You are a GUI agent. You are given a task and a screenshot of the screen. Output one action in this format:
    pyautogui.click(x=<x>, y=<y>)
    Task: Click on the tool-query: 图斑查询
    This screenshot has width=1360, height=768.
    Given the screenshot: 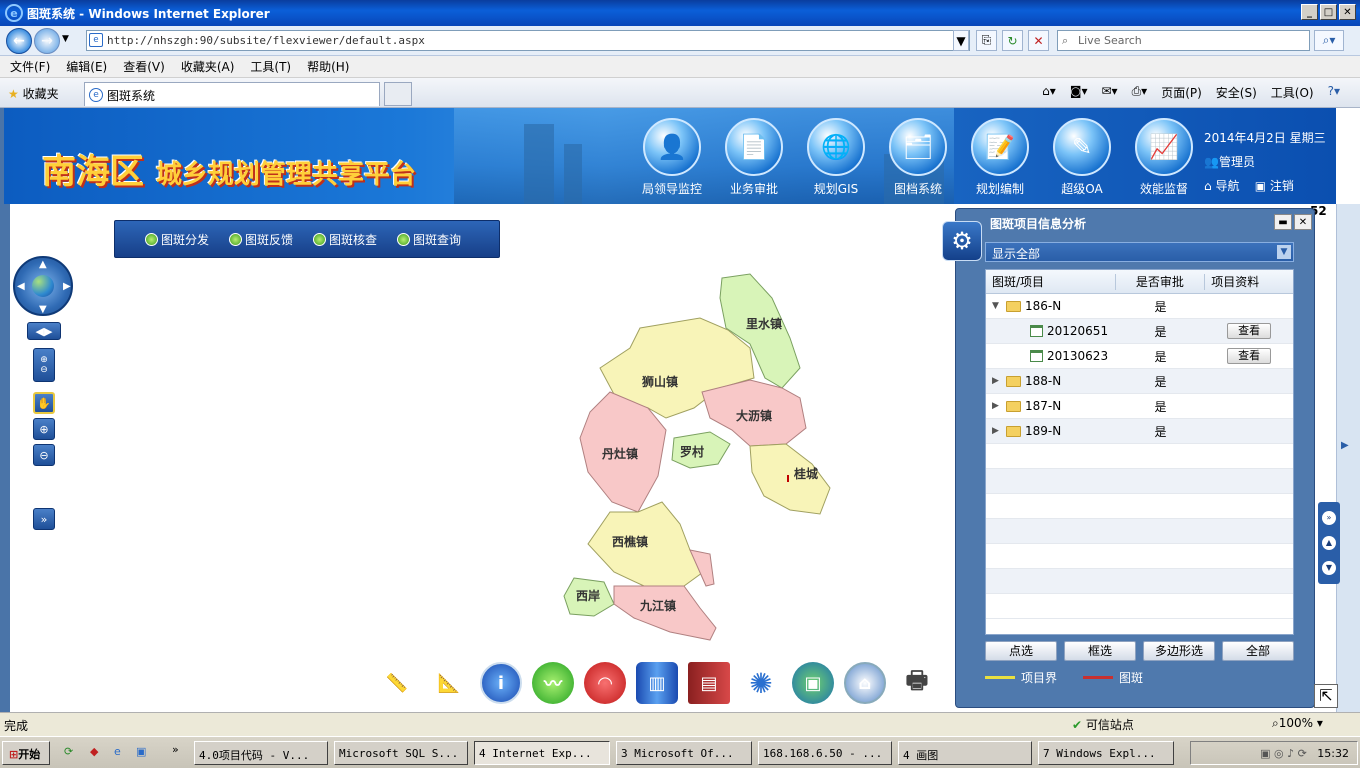 What is the action you would take?
    pyautogui.click(x=429, y=239)
    